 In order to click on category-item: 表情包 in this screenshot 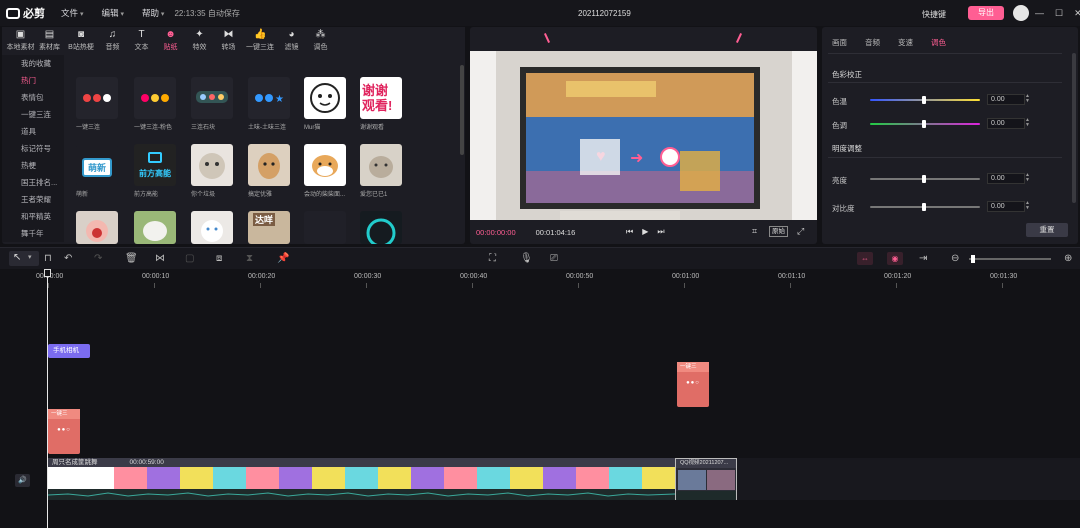, I will do `click(33, 97)`.